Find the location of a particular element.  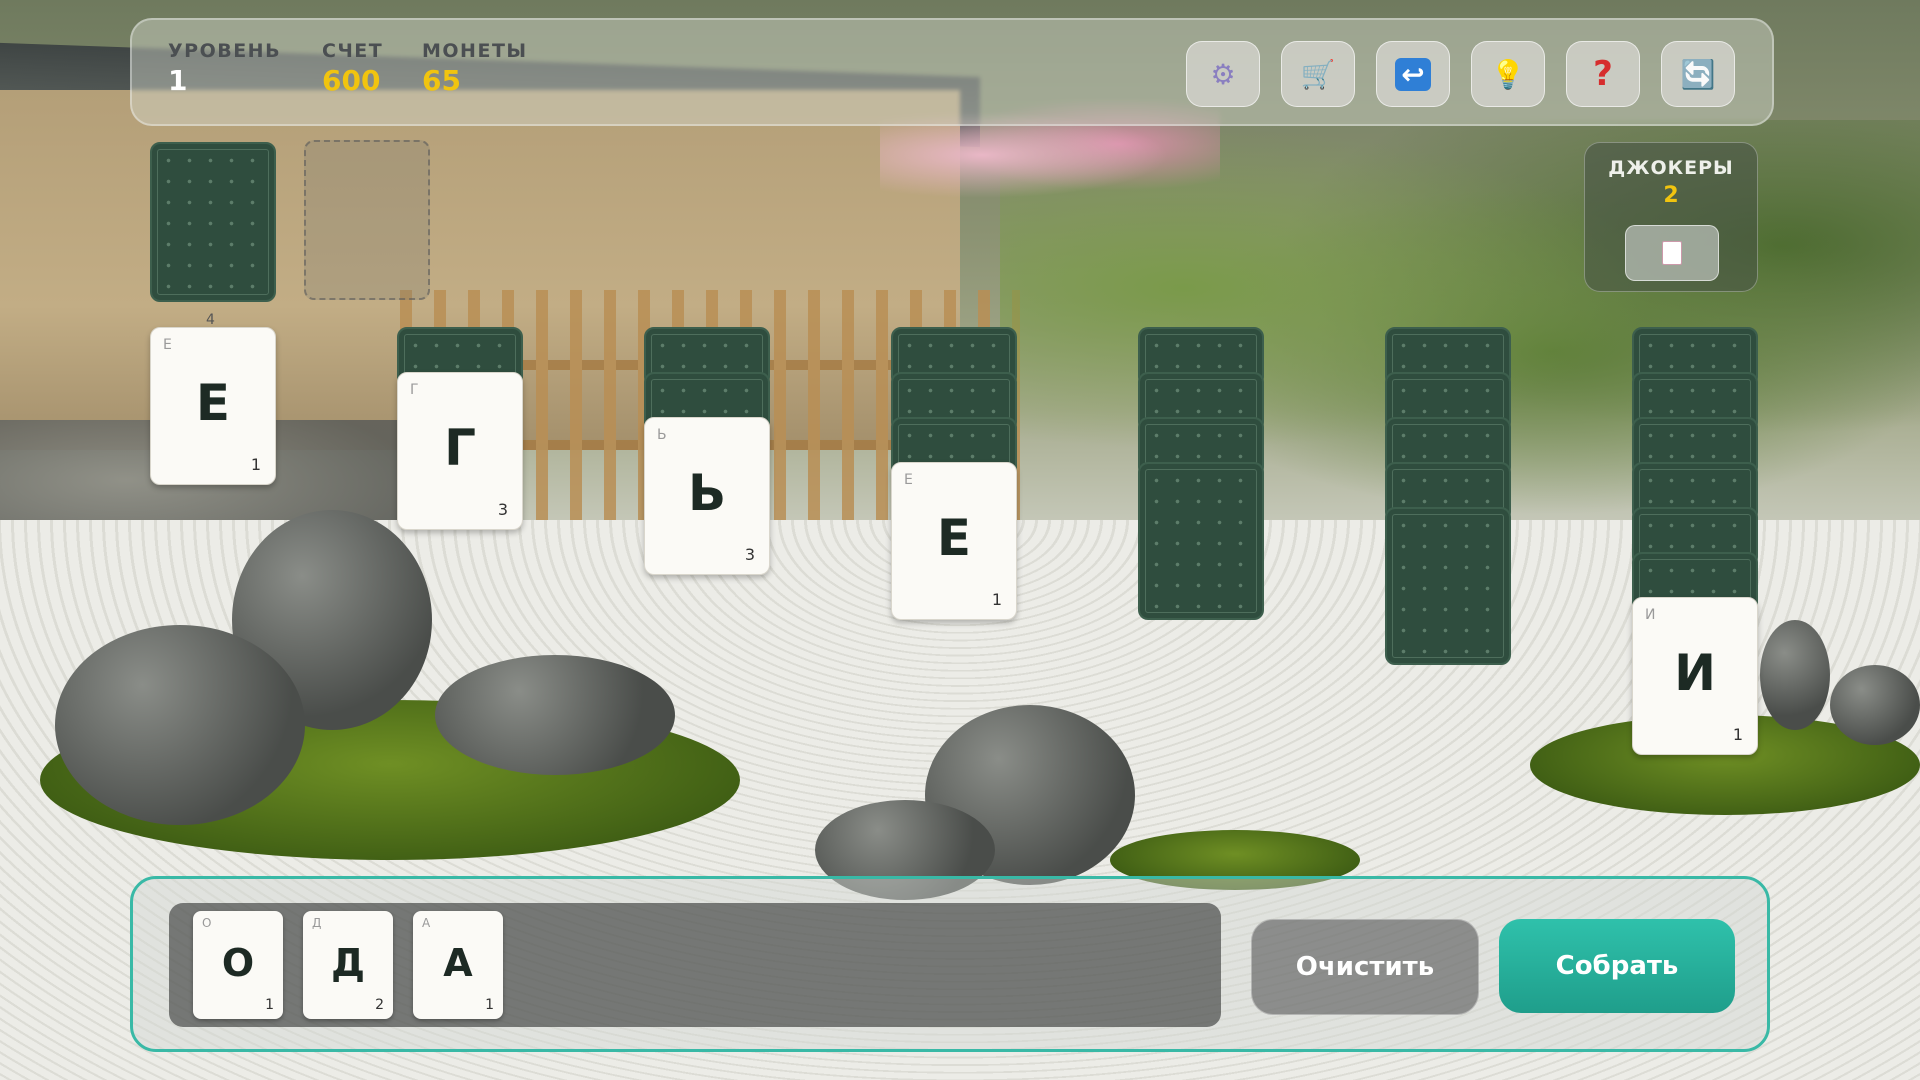

coins-value: 65 is located at coordinates (441, 80).